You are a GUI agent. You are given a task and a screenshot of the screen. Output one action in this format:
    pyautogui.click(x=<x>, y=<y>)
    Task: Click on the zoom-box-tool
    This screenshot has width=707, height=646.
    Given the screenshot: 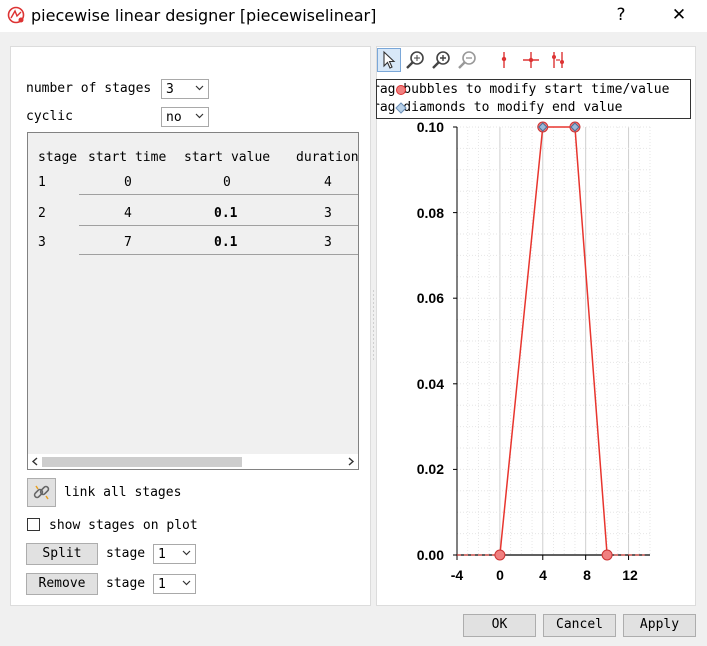 What is the action you would take?
    pyautogui.click(x=416, y=60)
    